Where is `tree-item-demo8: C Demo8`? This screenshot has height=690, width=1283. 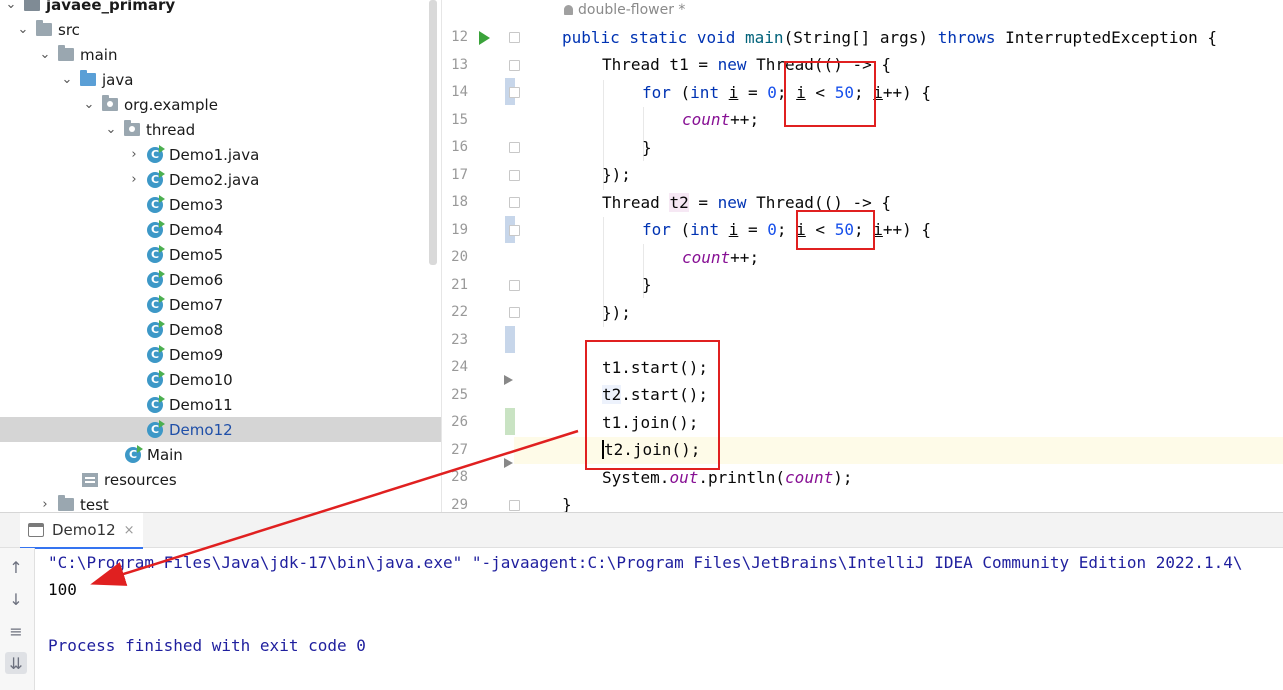
tree-item-demo8: C Demo8 is located at coordinates (220, 329).